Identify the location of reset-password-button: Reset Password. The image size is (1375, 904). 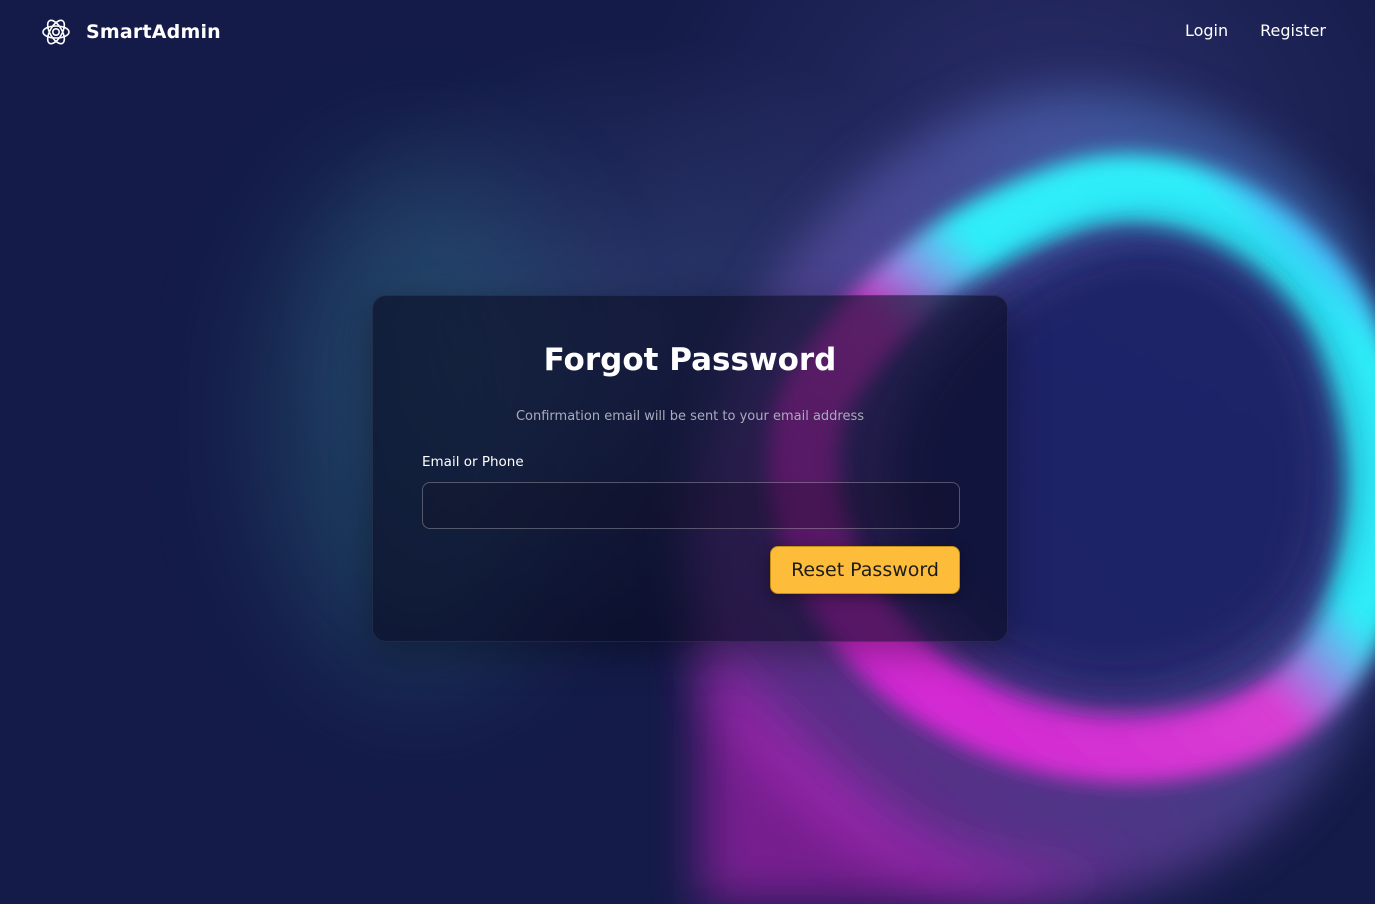
(865, 570).